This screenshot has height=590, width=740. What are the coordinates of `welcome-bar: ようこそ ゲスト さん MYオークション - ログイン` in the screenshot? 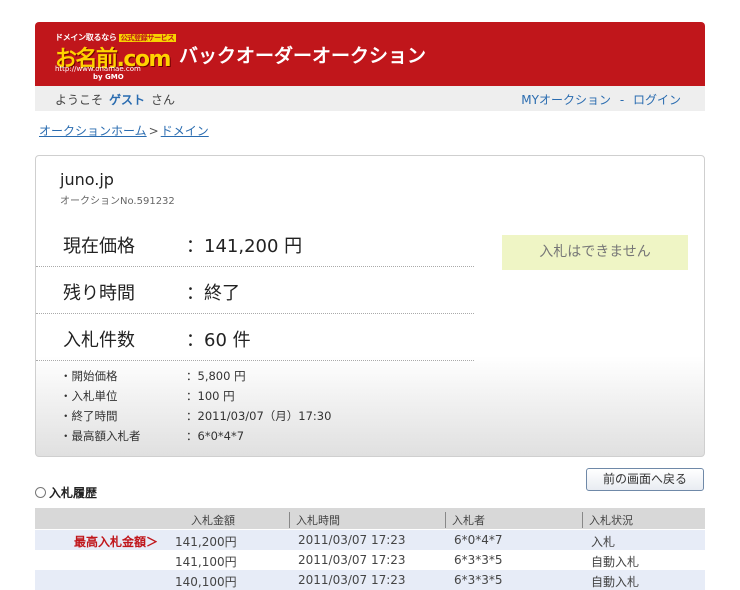 It's located at (370, 98).